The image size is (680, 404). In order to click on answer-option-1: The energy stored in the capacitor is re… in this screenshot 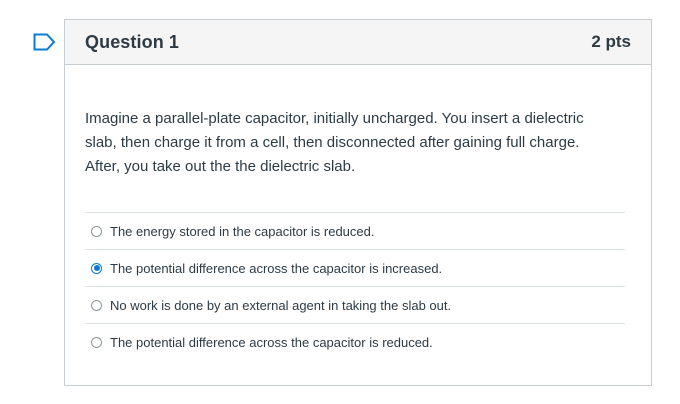, I will do `click(355, 231)`.